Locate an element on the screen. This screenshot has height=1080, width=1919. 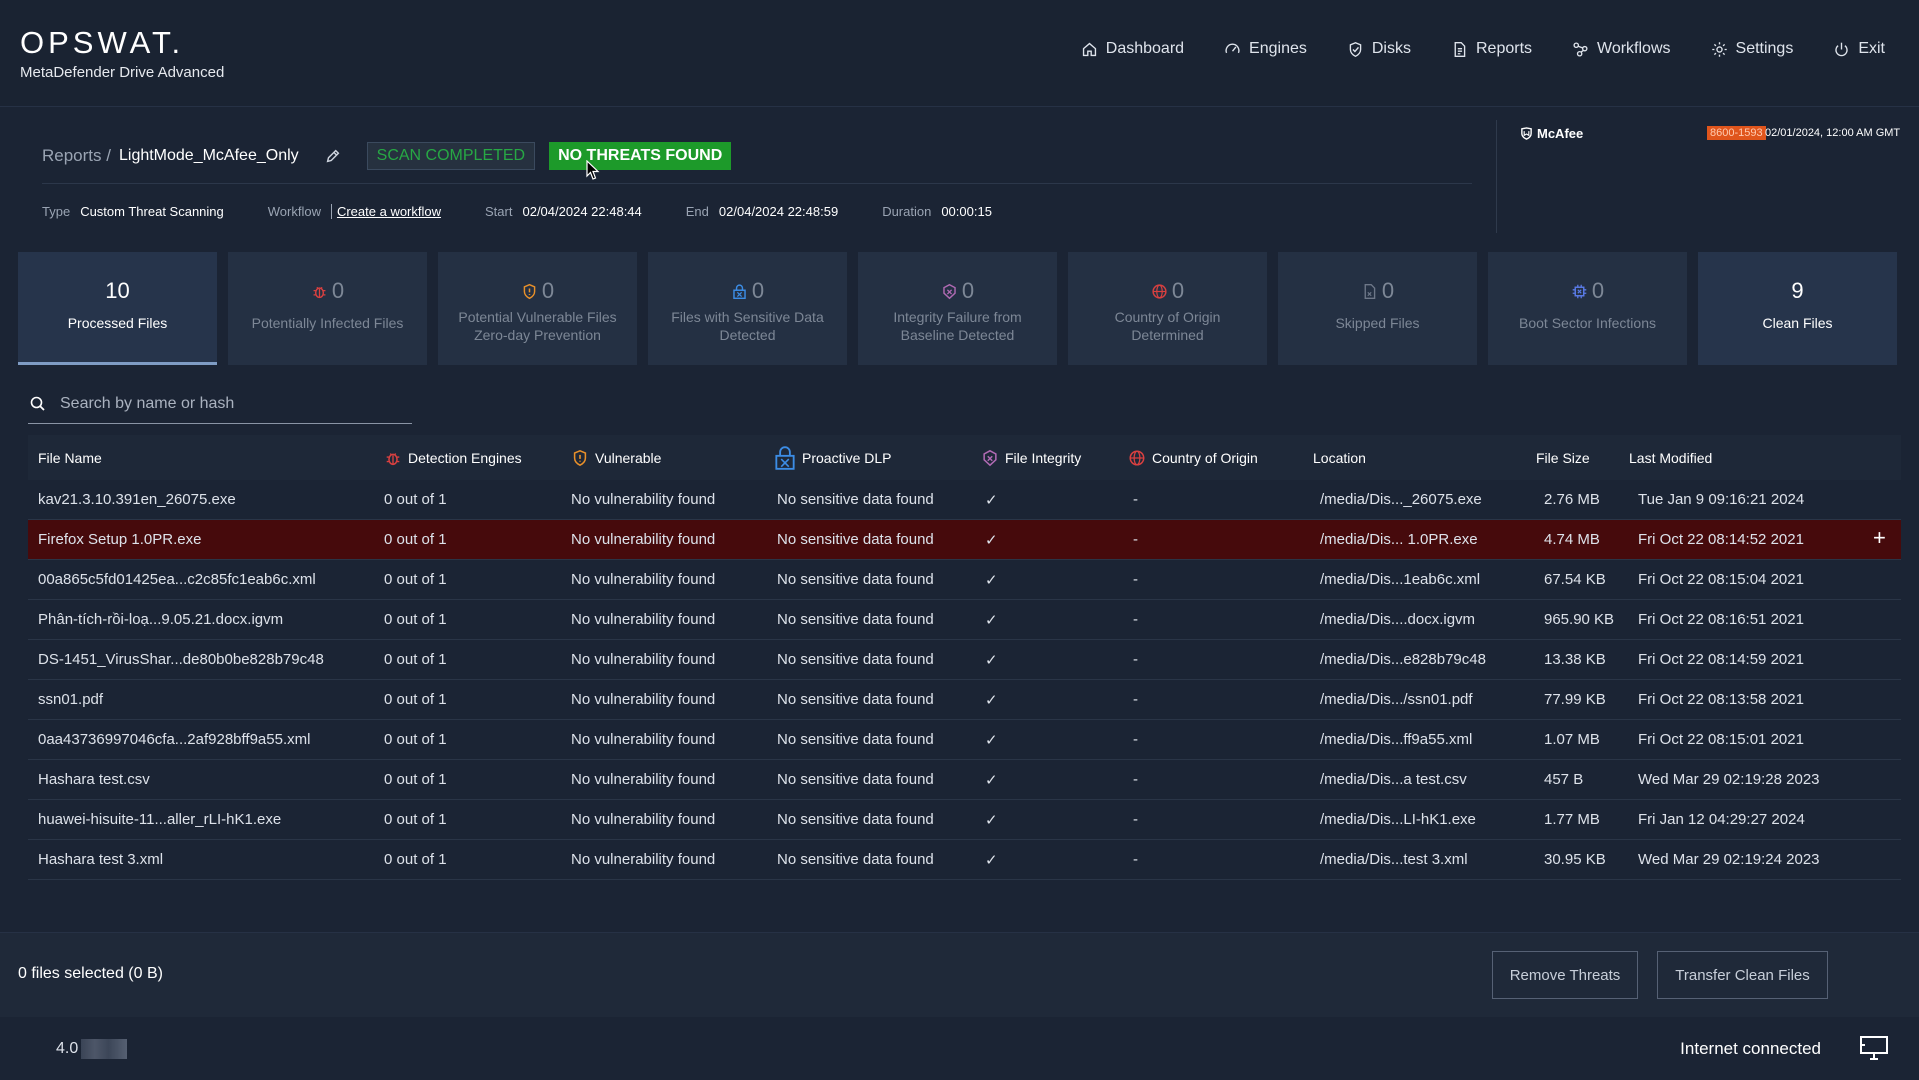
pencil-icon is located at coordinates (333, 156).